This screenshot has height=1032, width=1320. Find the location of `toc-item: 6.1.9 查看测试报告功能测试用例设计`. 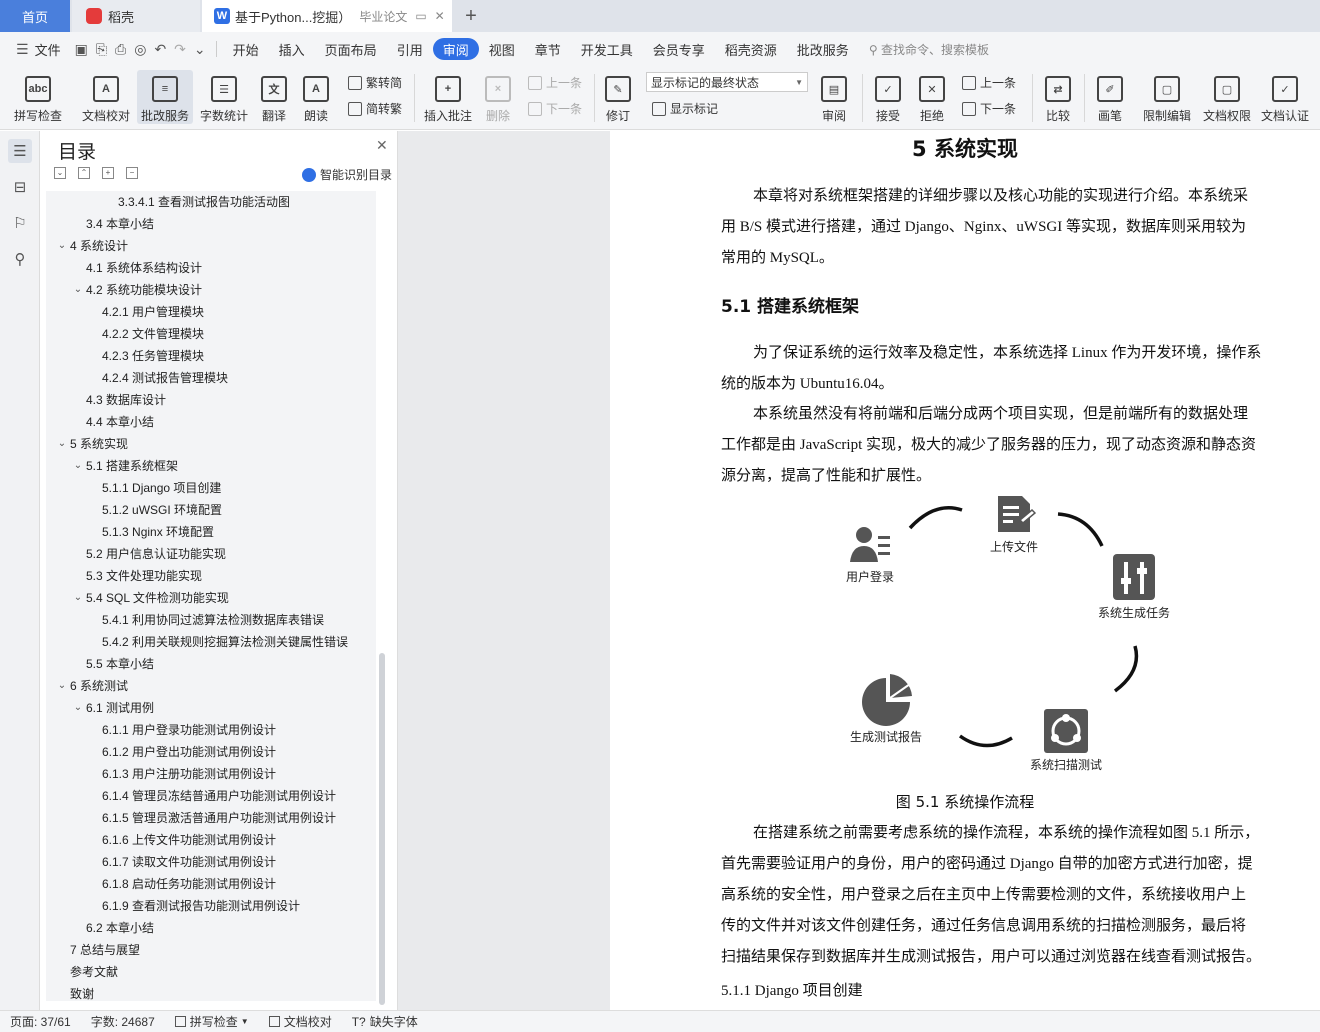

toc-item: 6.1.9 查看测试报告功能测试用例设计 is located at coordinates (211, 906).